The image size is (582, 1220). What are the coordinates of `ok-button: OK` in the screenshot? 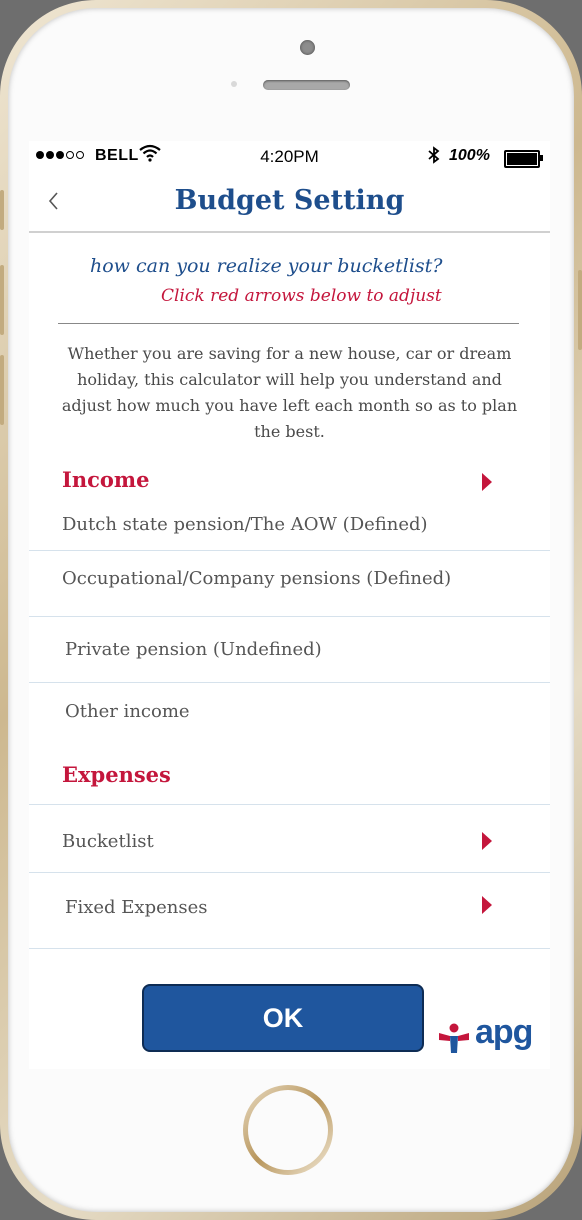 It's located at (283, 1018).